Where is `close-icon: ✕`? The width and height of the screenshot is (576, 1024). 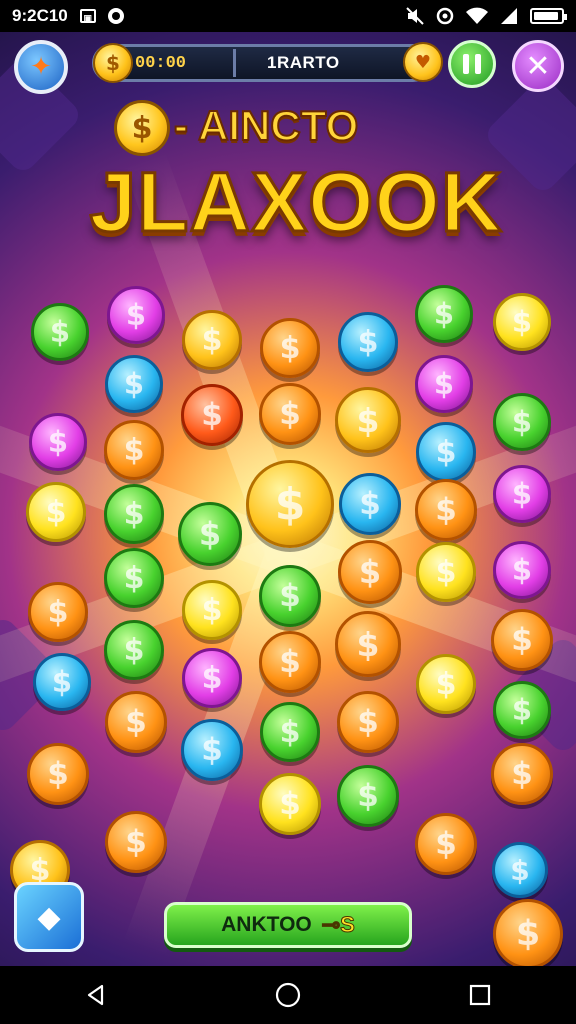 close-icon: ✕ is located at coordinates (538, 66).